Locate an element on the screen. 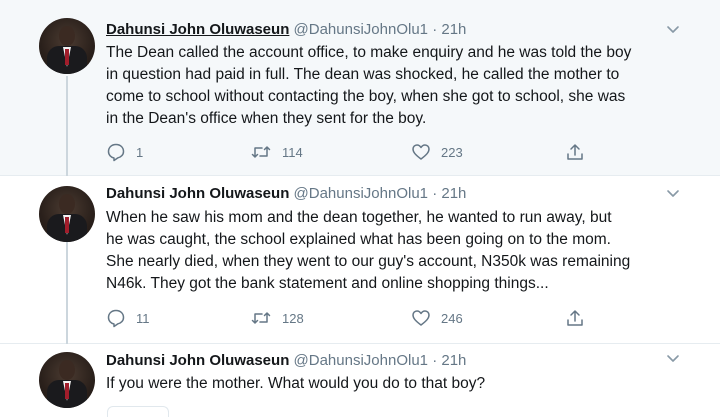 The image size is (720, 419). reply-button: 1 is located at coordinates (124, 152).